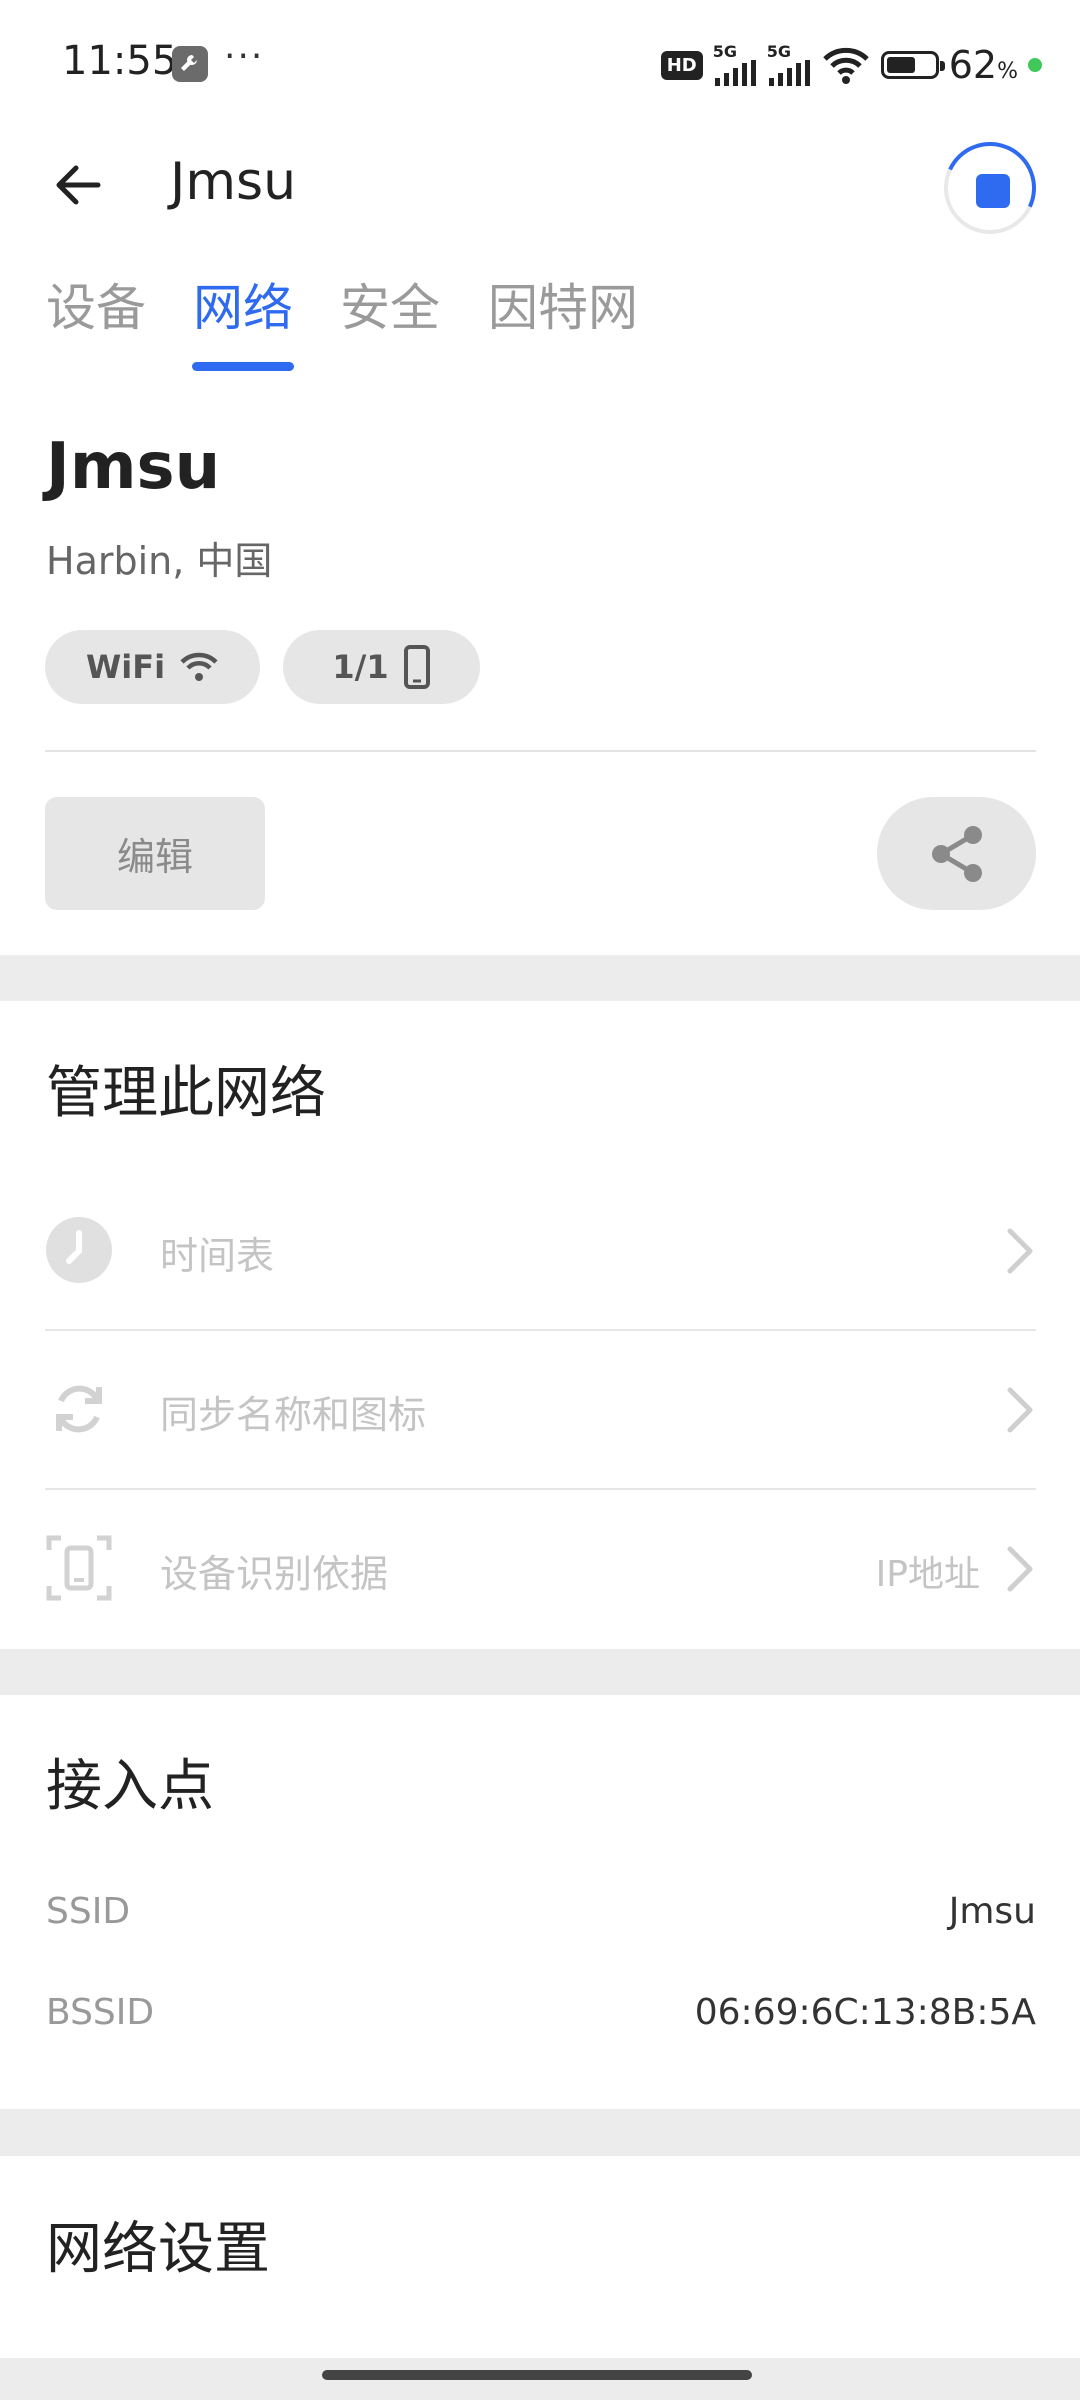 The image size is (1080, 2400). I want to click on cell-signal-icon: 5G, so click(735, 65).